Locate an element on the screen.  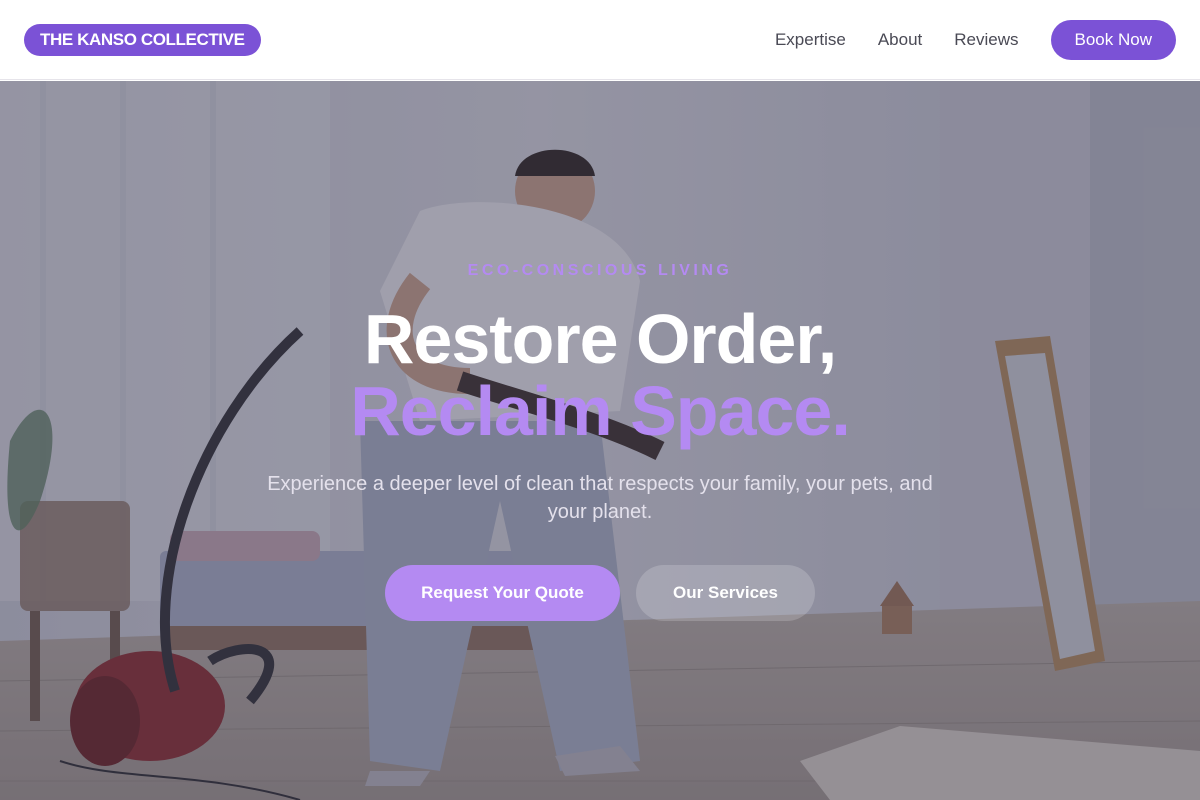
hero-eyebrow: ECO-CONSCIOUS LIVING is located at coordinates (600, 270).